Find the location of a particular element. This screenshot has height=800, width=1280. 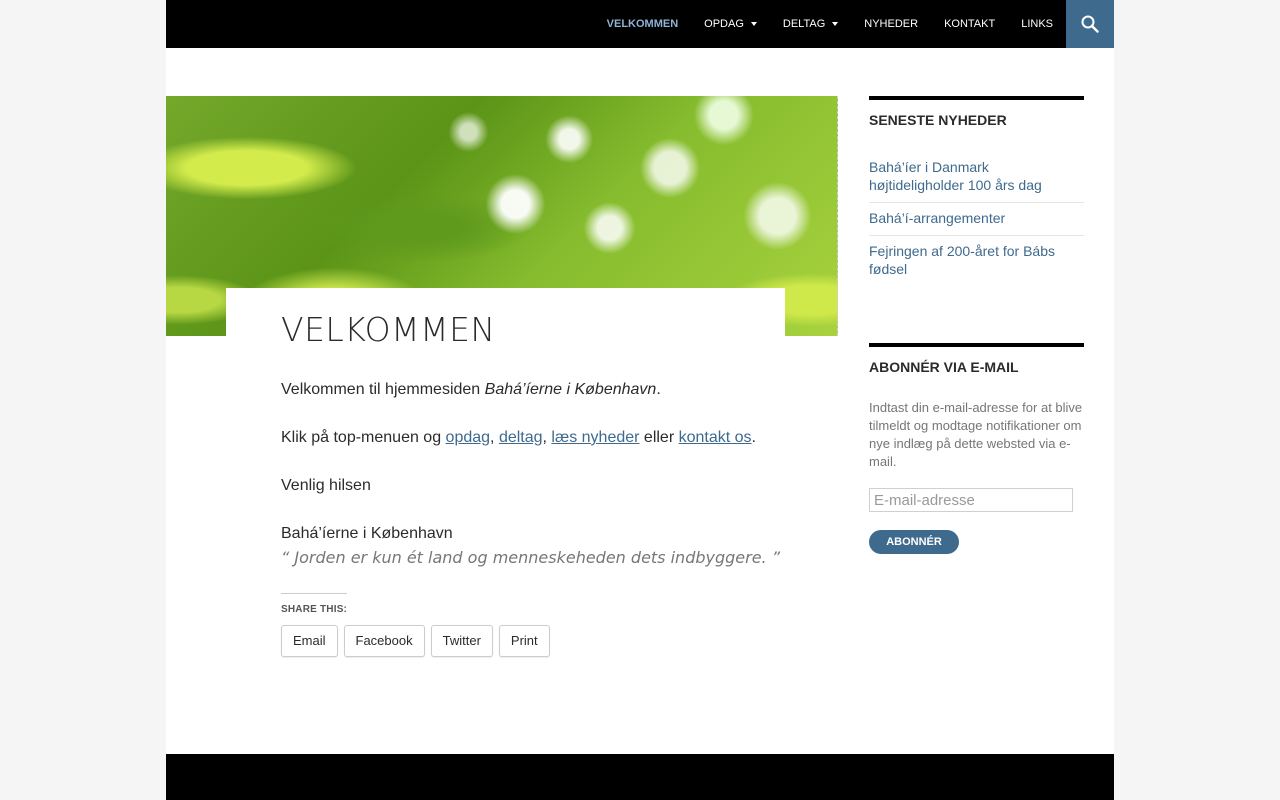

share-email-button: Email is located at coordinates (309, 641).